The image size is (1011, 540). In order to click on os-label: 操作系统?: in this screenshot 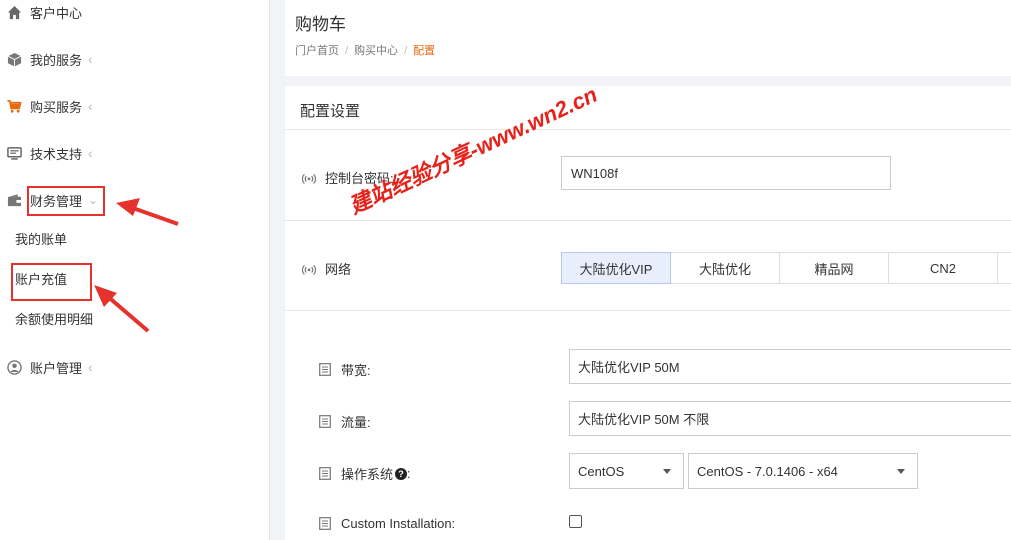, I will do `click(364, 473)`.